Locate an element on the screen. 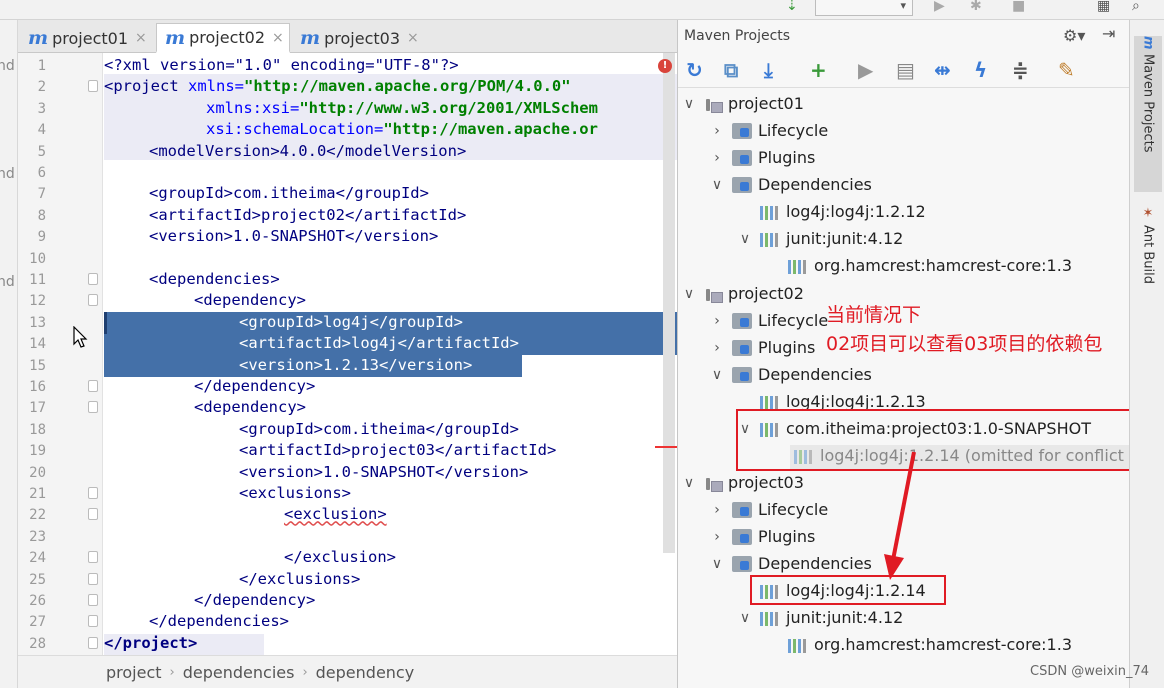 This screenshot has width=1164, height=688. vertical-tab-label: Ant Build is located at coordinates (1148, 254).